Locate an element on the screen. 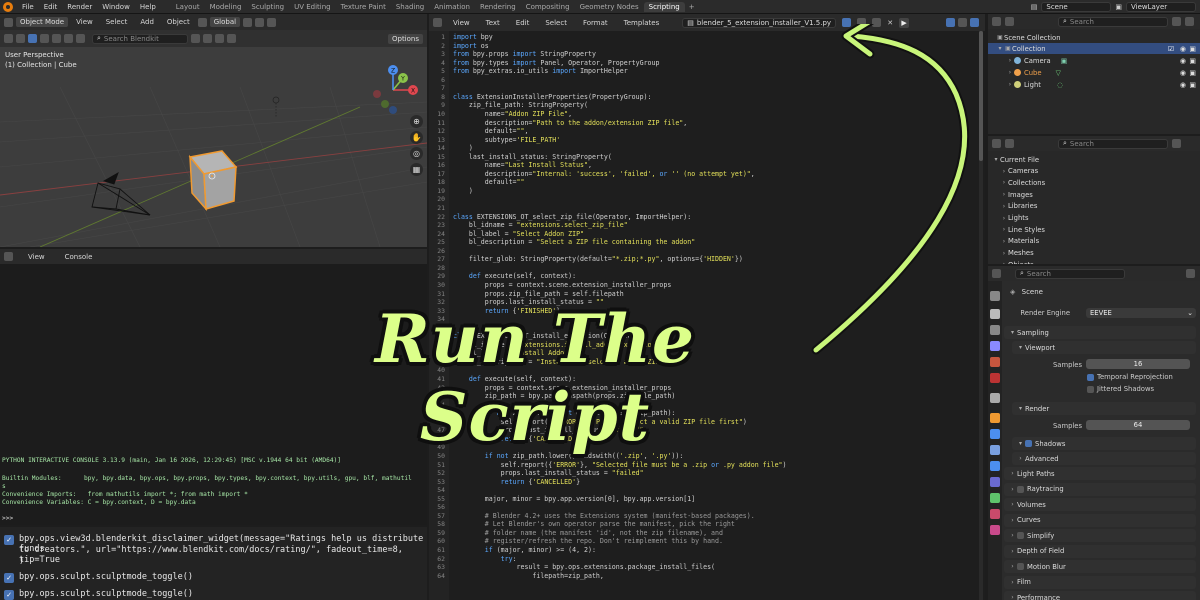 The height and width of the screenshot is (600, 1200). blendkit-hdr-icon is located at coordinates (80, 38).